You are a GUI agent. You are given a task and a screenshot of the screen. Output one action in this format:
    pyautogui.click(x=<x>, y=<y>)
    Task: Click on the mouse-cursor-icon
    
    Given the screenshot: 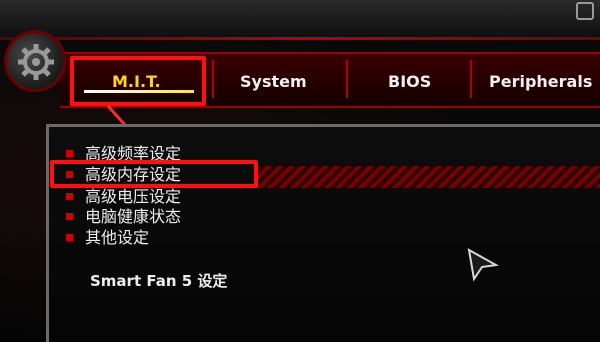 What is the action you would take?
    pyautogui.click(x=483, y=265)
    